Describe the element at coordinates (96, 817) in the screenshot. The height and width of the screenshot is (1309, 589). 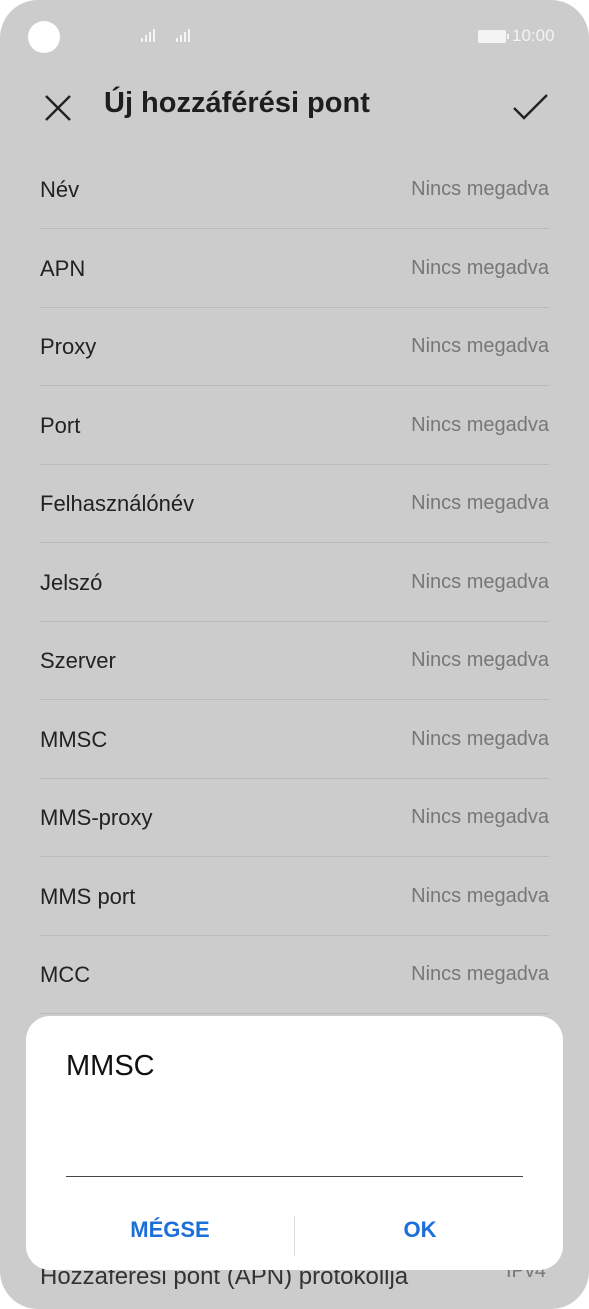
I see `field-label: MMS-proxy` at that location.